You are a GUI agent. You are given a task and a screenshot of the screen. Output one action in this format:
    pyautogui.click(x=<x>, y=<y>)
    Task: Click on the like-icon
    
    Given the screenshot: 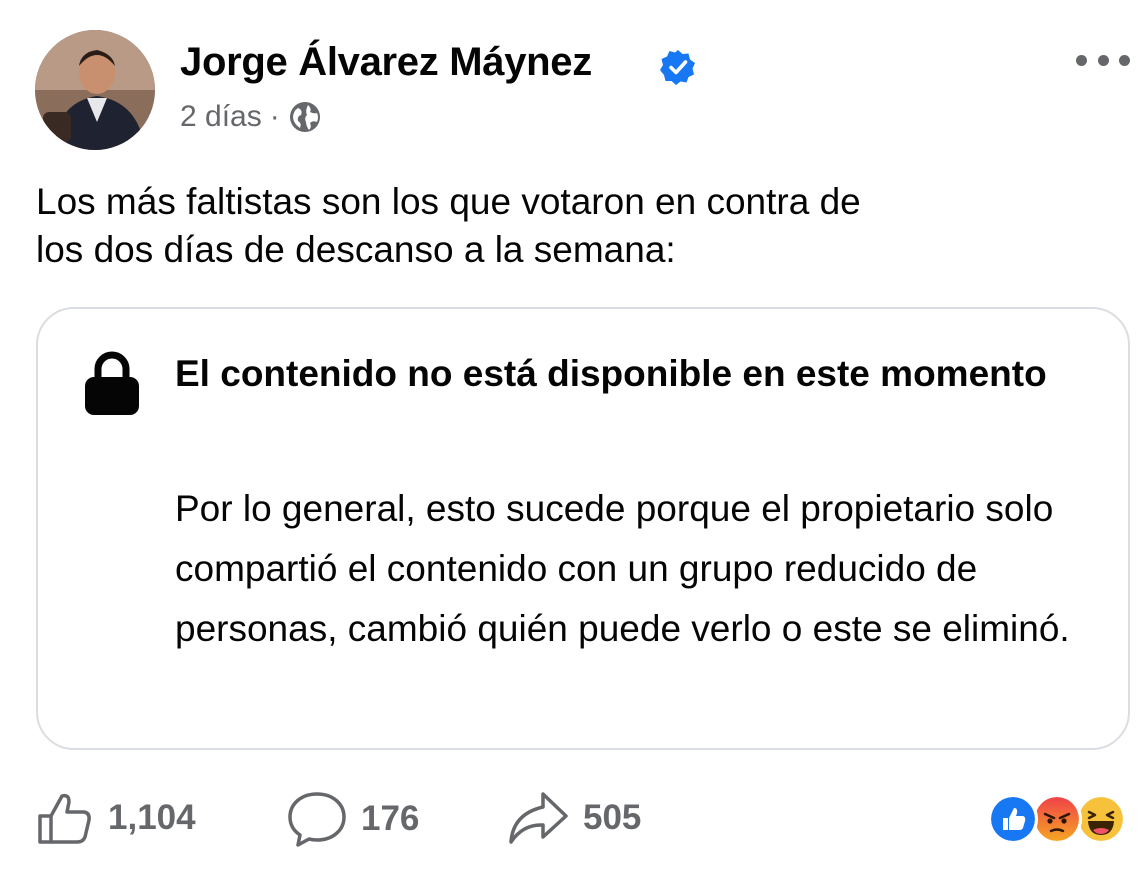 What is the action you would take?
    pyautogui.click(x=64, y=818)
    